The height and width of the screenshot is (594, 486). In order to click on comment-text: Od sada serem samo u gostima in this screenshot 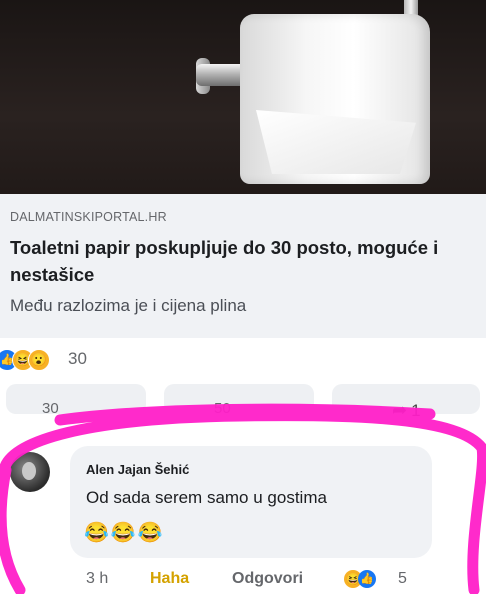, I will do `click(206, 497)`.